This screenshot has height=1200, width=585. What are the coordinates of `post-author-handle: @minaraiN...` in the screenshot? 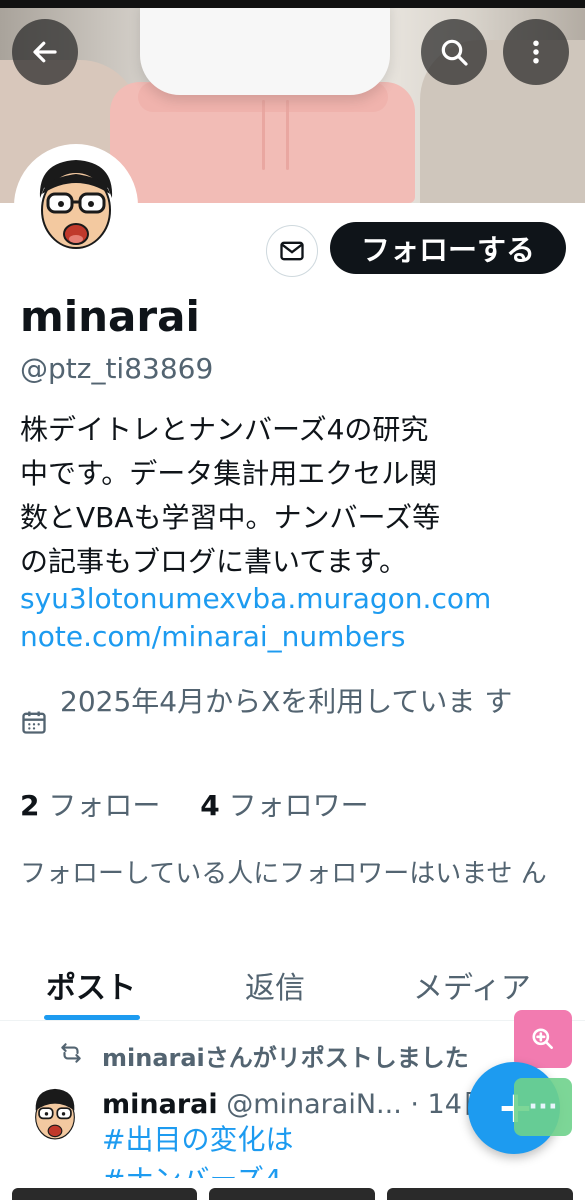 It's located at (314, 1104).